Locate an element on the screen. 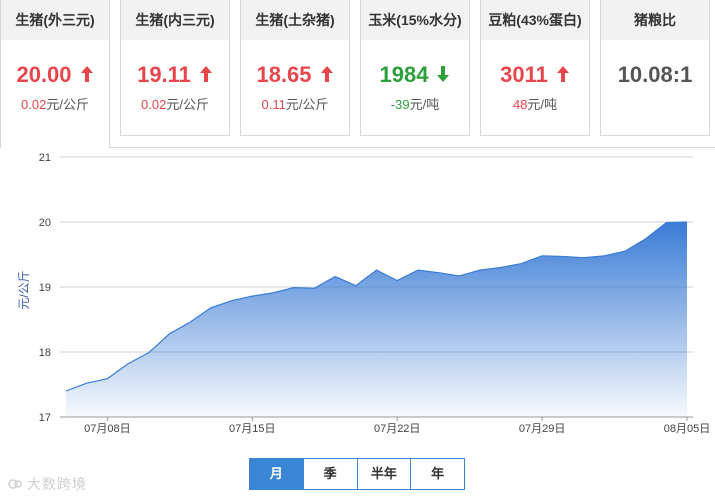 This screenshot has width=715, height=498. card-price: 1984 is located at coordinates (415, 75).